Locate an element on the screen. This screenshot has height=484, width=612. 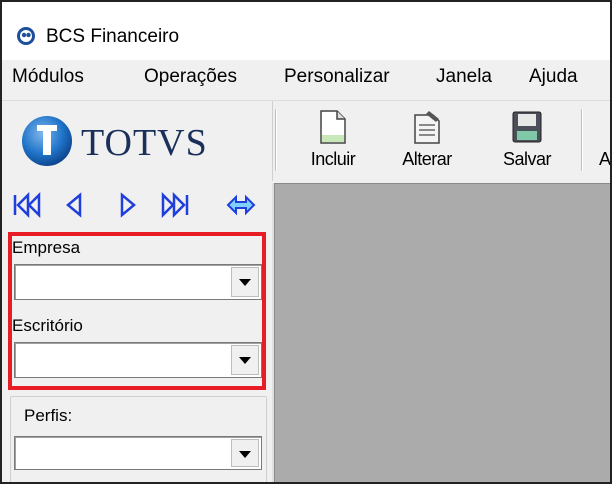
perfis-label: Perfis: is located at coordinates (48, 415).